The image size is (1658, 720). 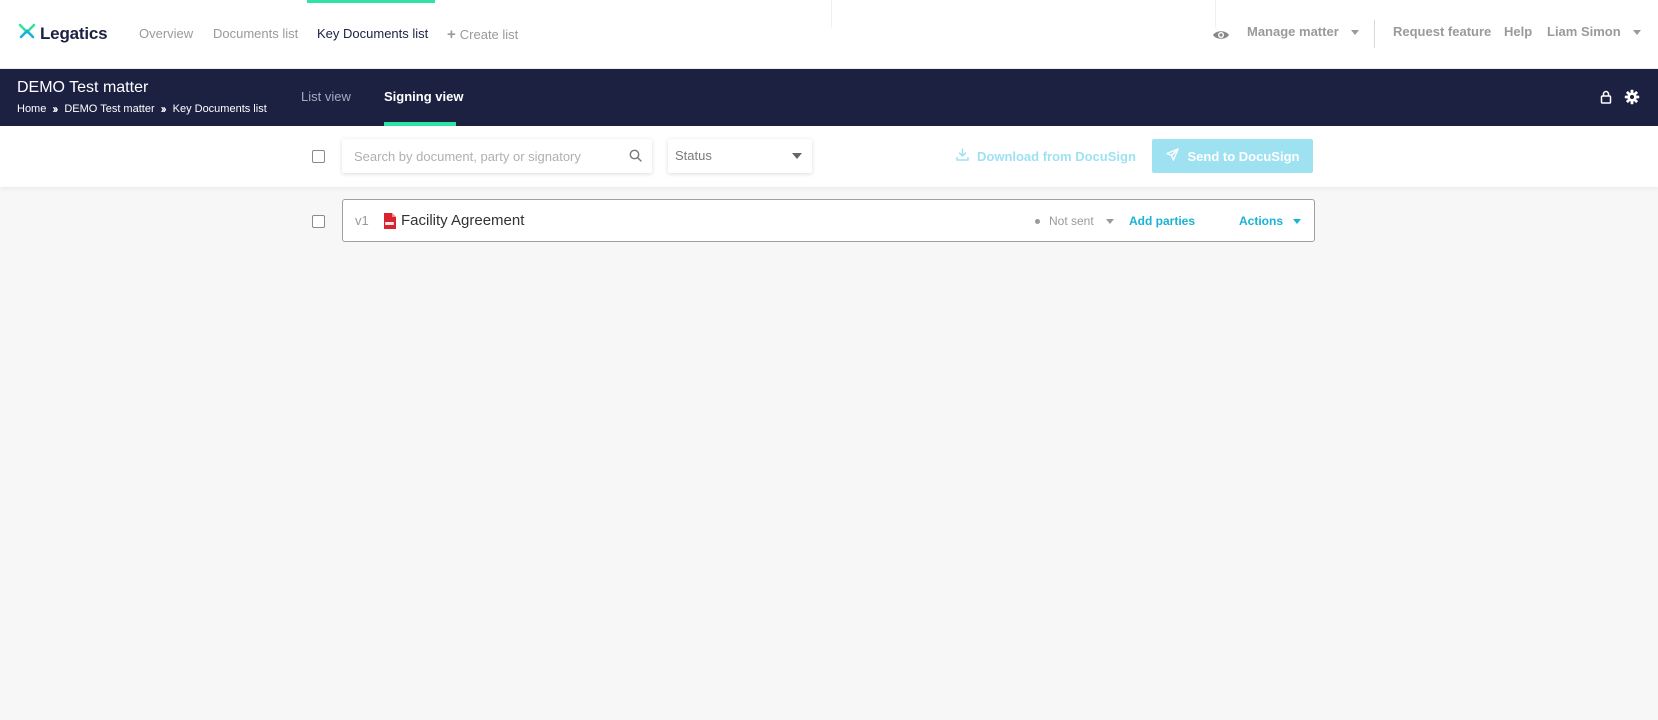 What do you see at coordinates (1442, 31) in the screenshot?
I see `request-feature-link: Request feature` at bounding box center [1442, 31].